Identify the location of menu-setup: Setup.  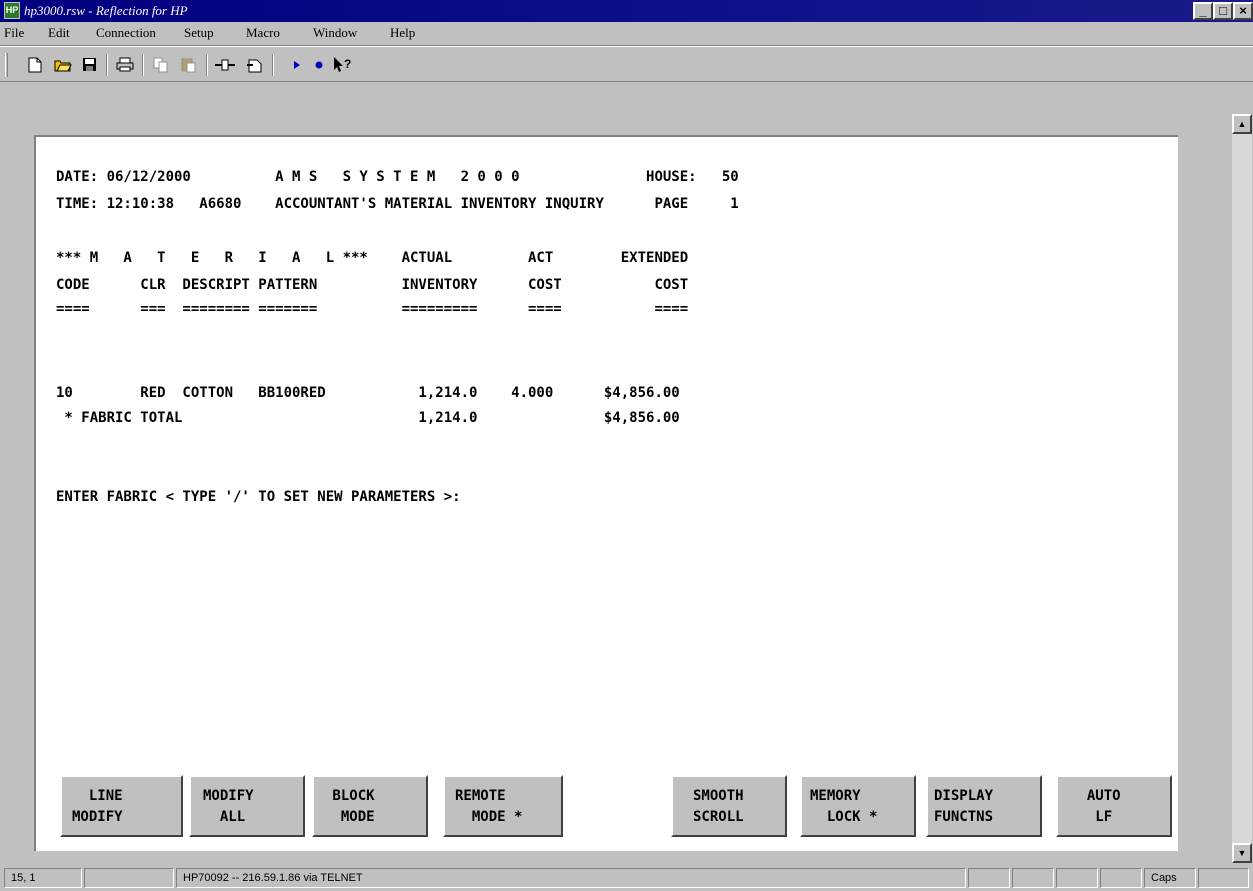
(199, 33).